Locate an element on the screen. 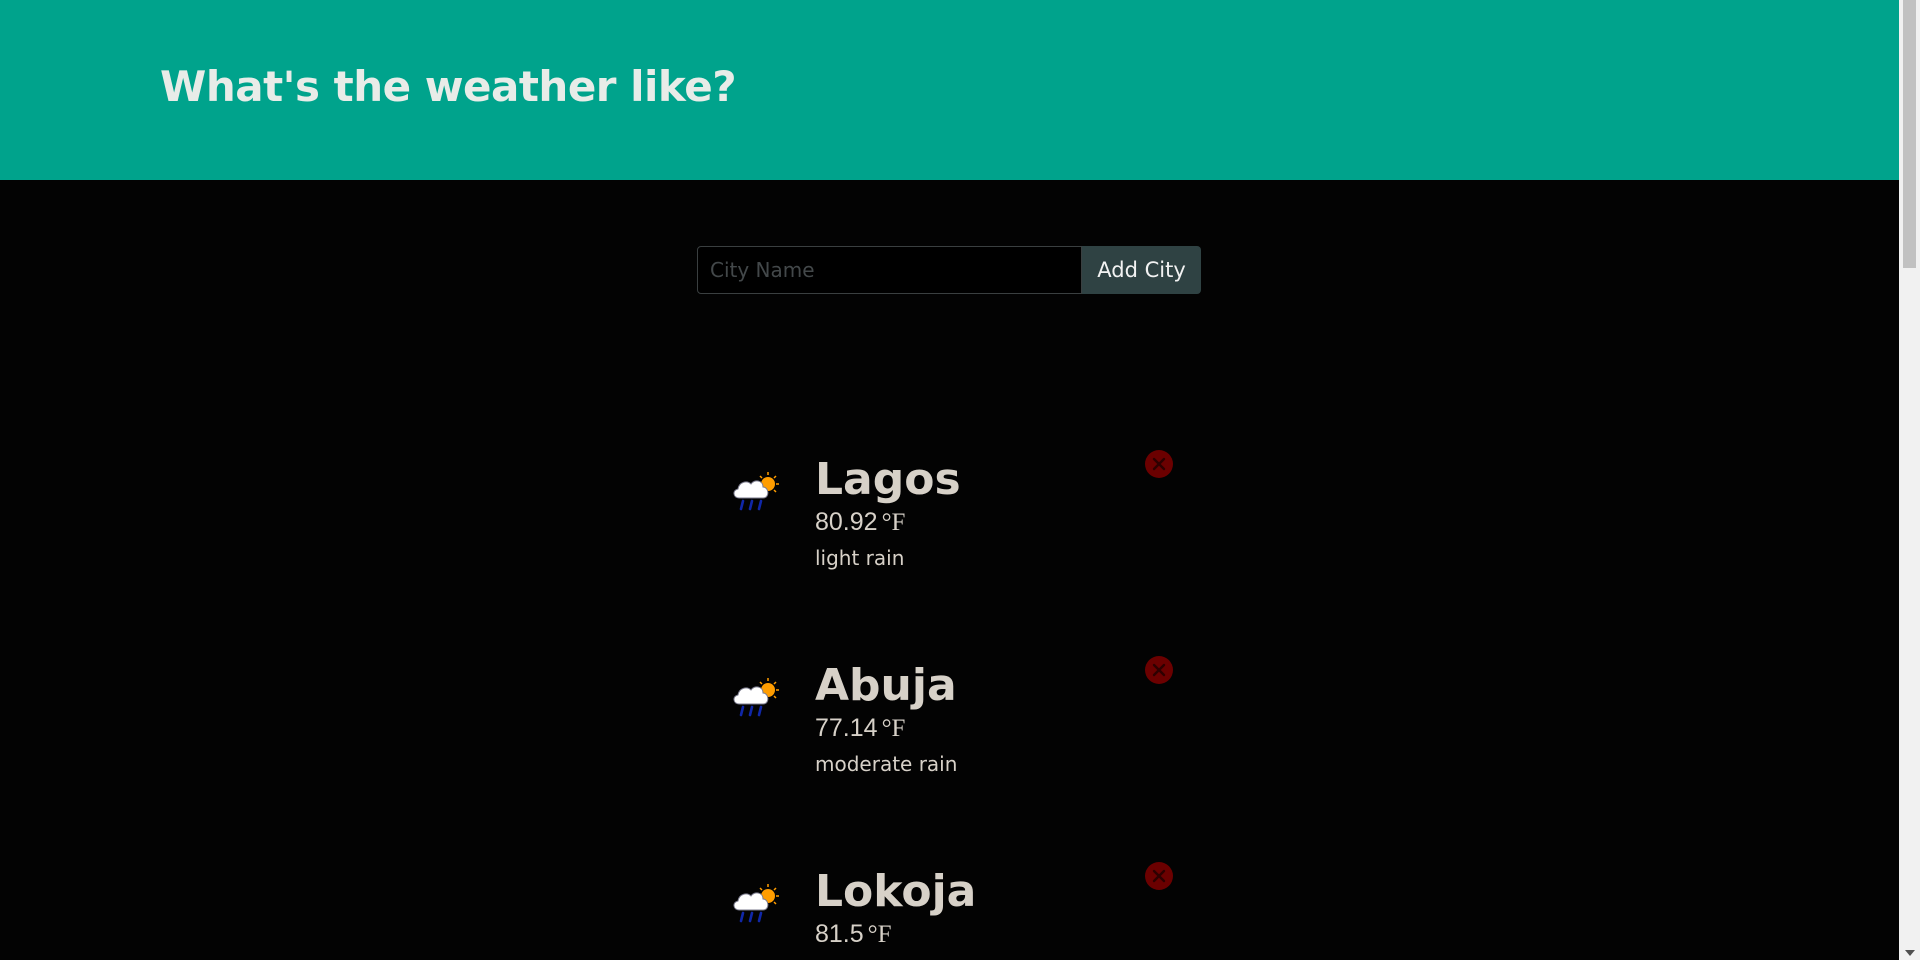 The image size is (1920, 960). city-name: Lagos is located at coordinates (888, 479).